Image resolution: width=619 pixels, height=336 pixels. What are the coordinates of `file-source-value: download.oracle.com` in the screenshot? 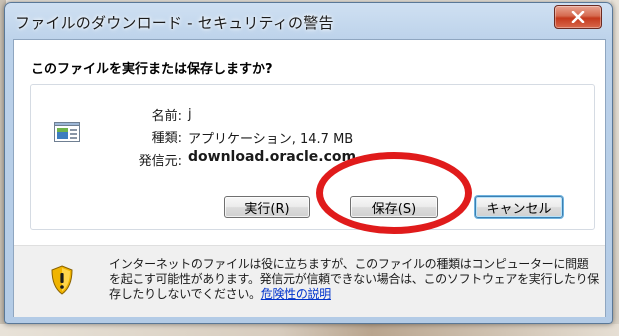 It's located at (272, 157).